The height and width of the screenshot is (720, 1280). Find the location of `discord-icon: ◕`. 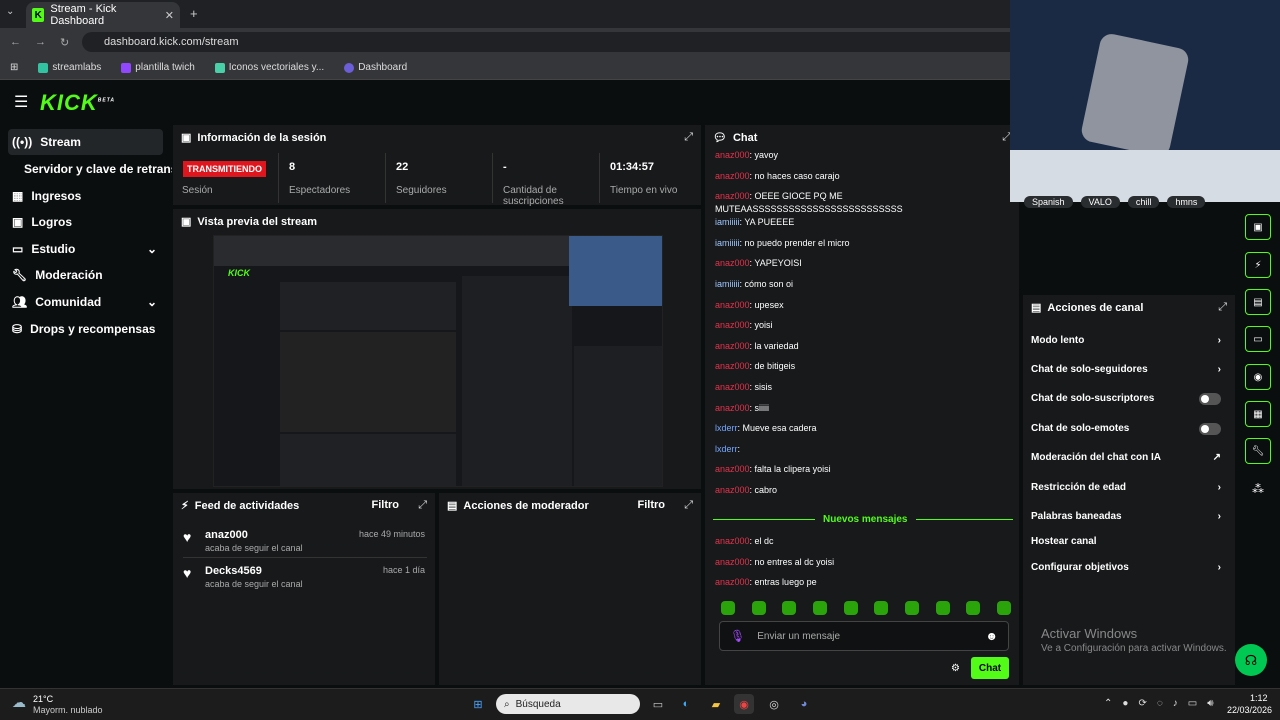

discord-icon: ◕ is located at coordinates (804, 704).